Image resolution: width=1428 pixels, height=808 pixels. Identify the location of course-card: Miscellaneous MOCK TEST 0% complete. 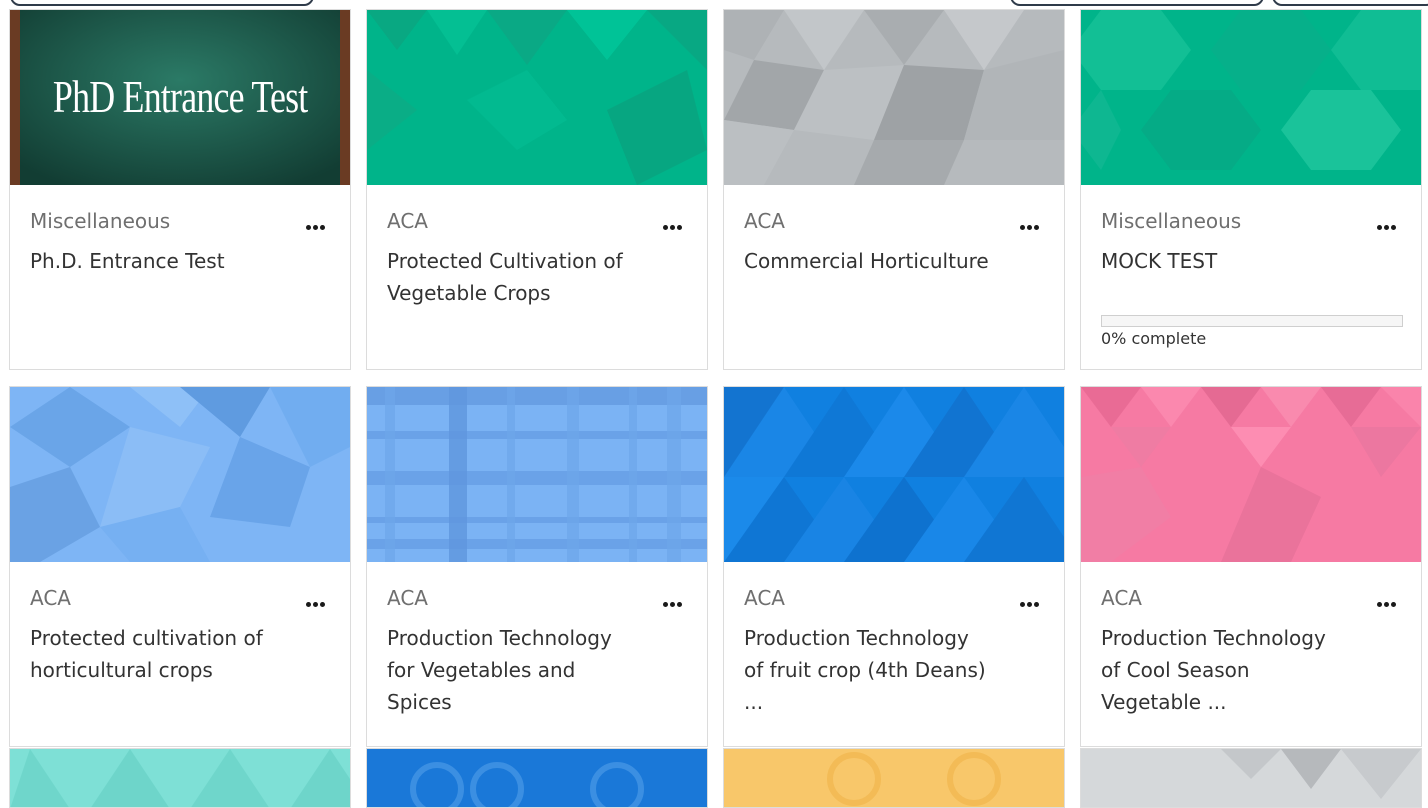
(1251, 189).